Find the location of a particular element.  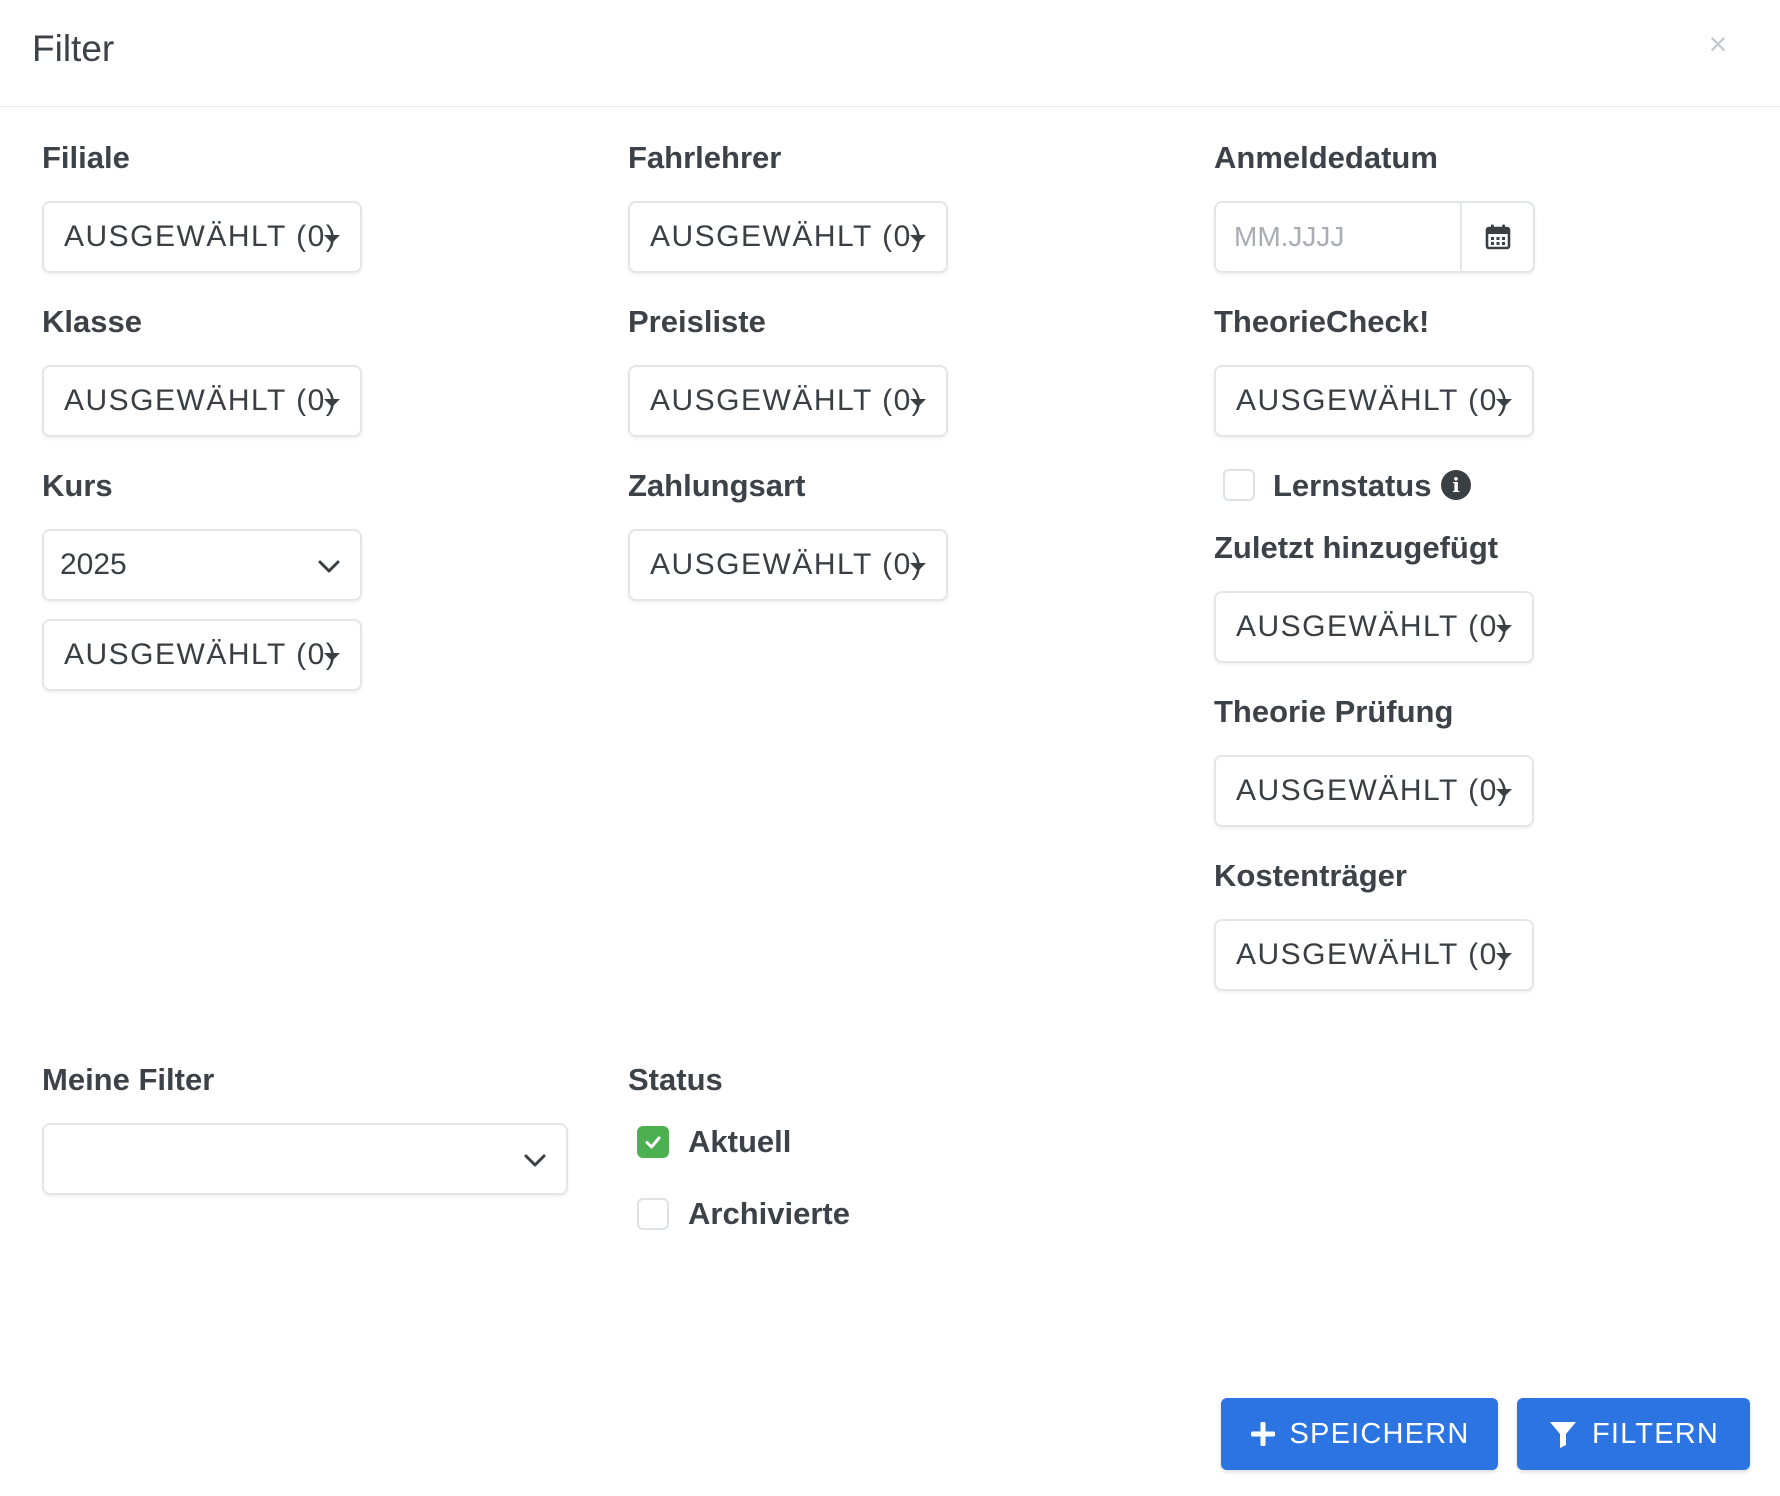

lernstatus-label: Lernstatus is located at coordinates (1352, 486).